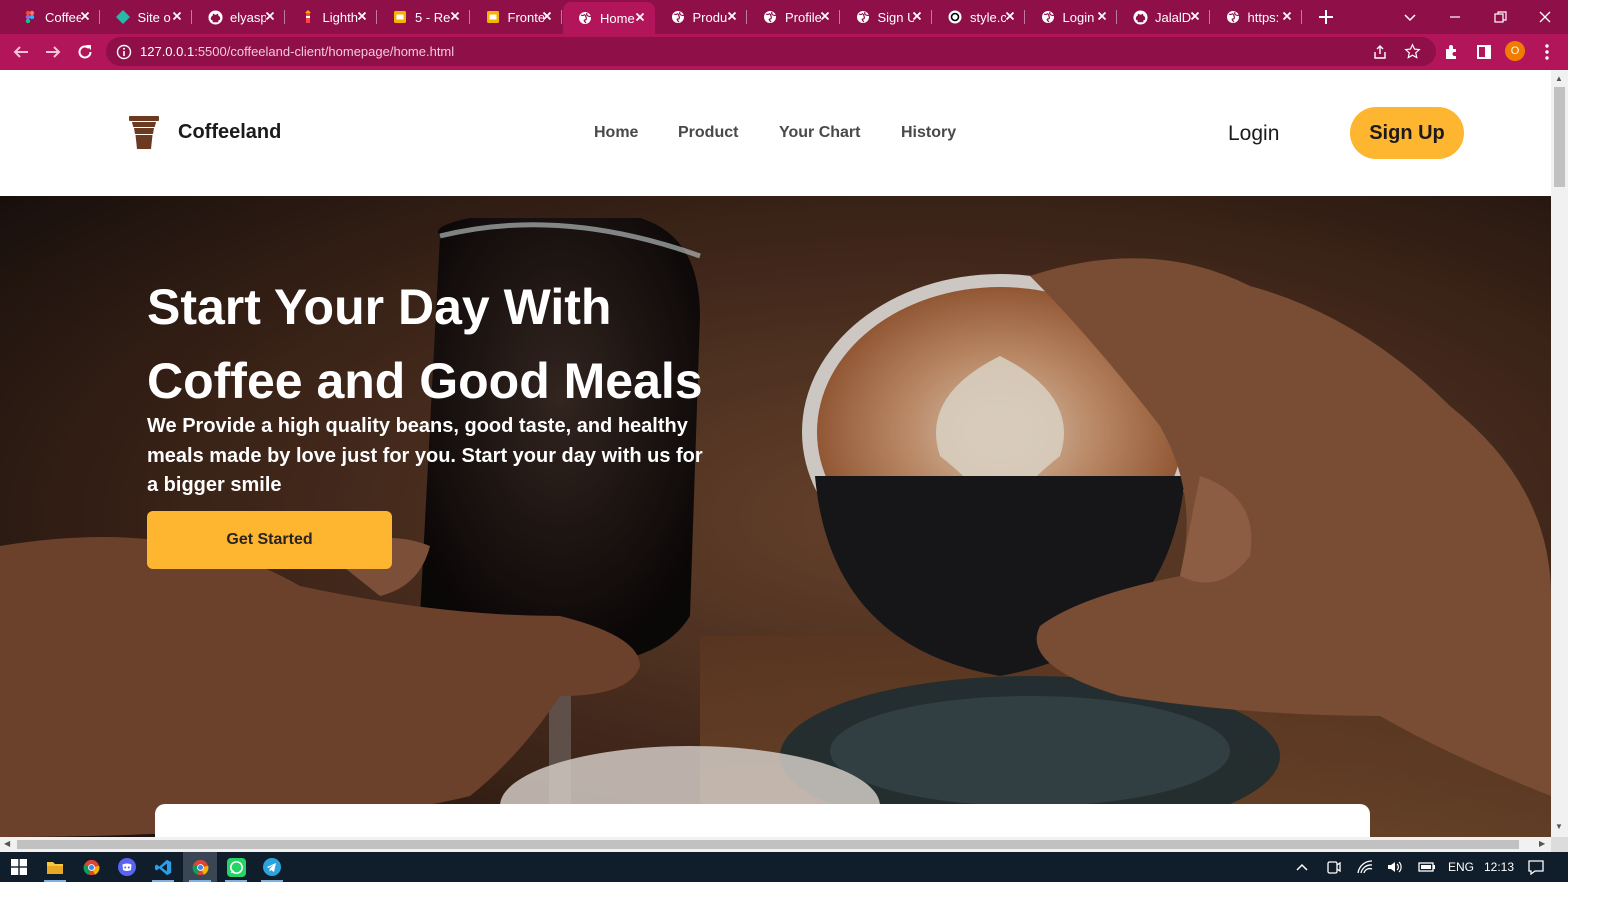  What do you see at coordinates (1559, 79) in the screenshot?
I see `scroll-up-arrow-icon: ▲` at bounding box center [1559, 79].